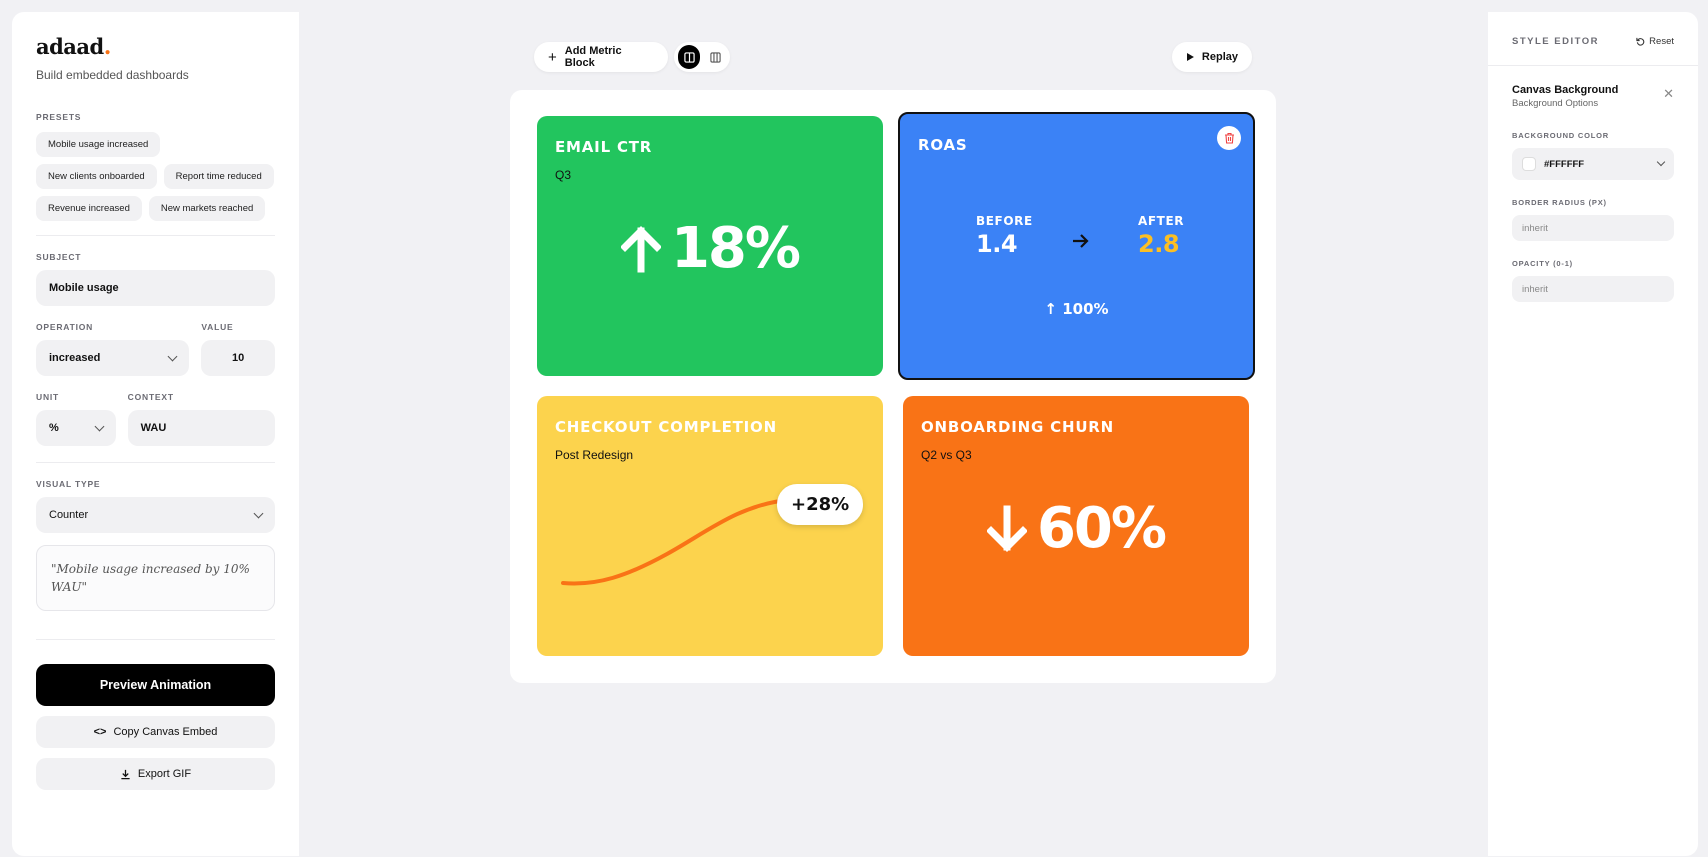 The image size is (1708, 857). I want to click on arrow-right-icon, so click(1081, 241).